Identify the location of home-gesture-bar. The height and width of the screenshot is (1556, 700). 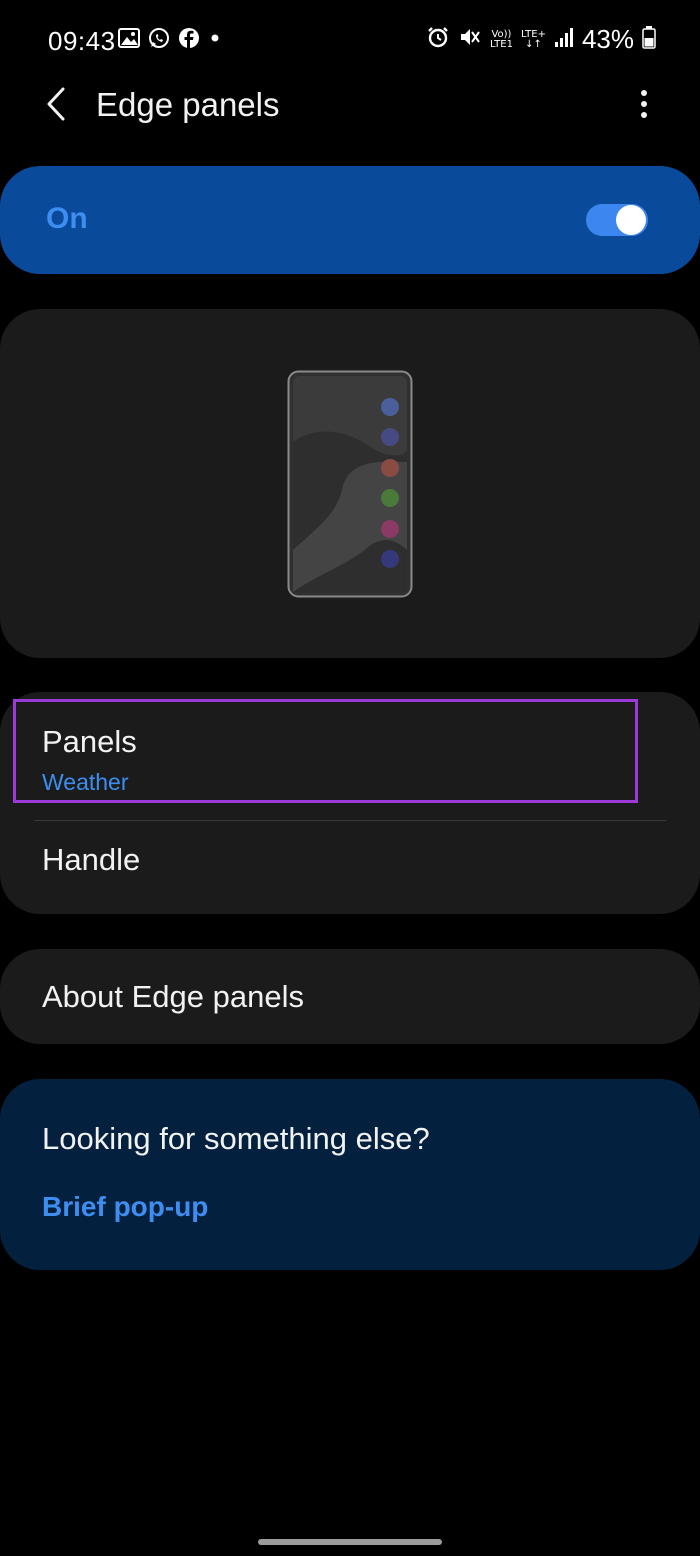
(350, 1542).